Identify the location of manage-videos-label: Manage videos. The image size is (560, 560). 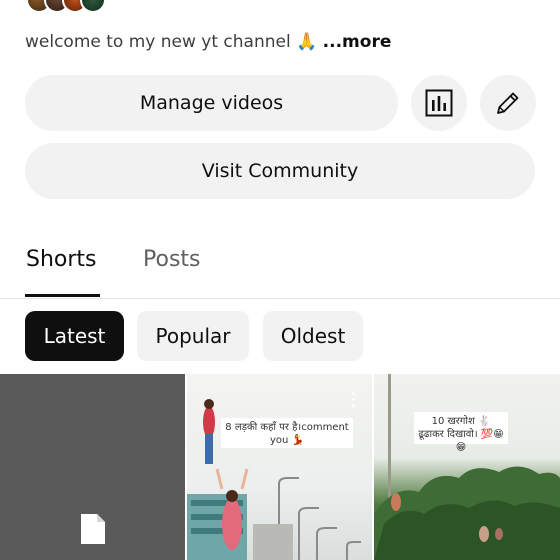
(211, 103).